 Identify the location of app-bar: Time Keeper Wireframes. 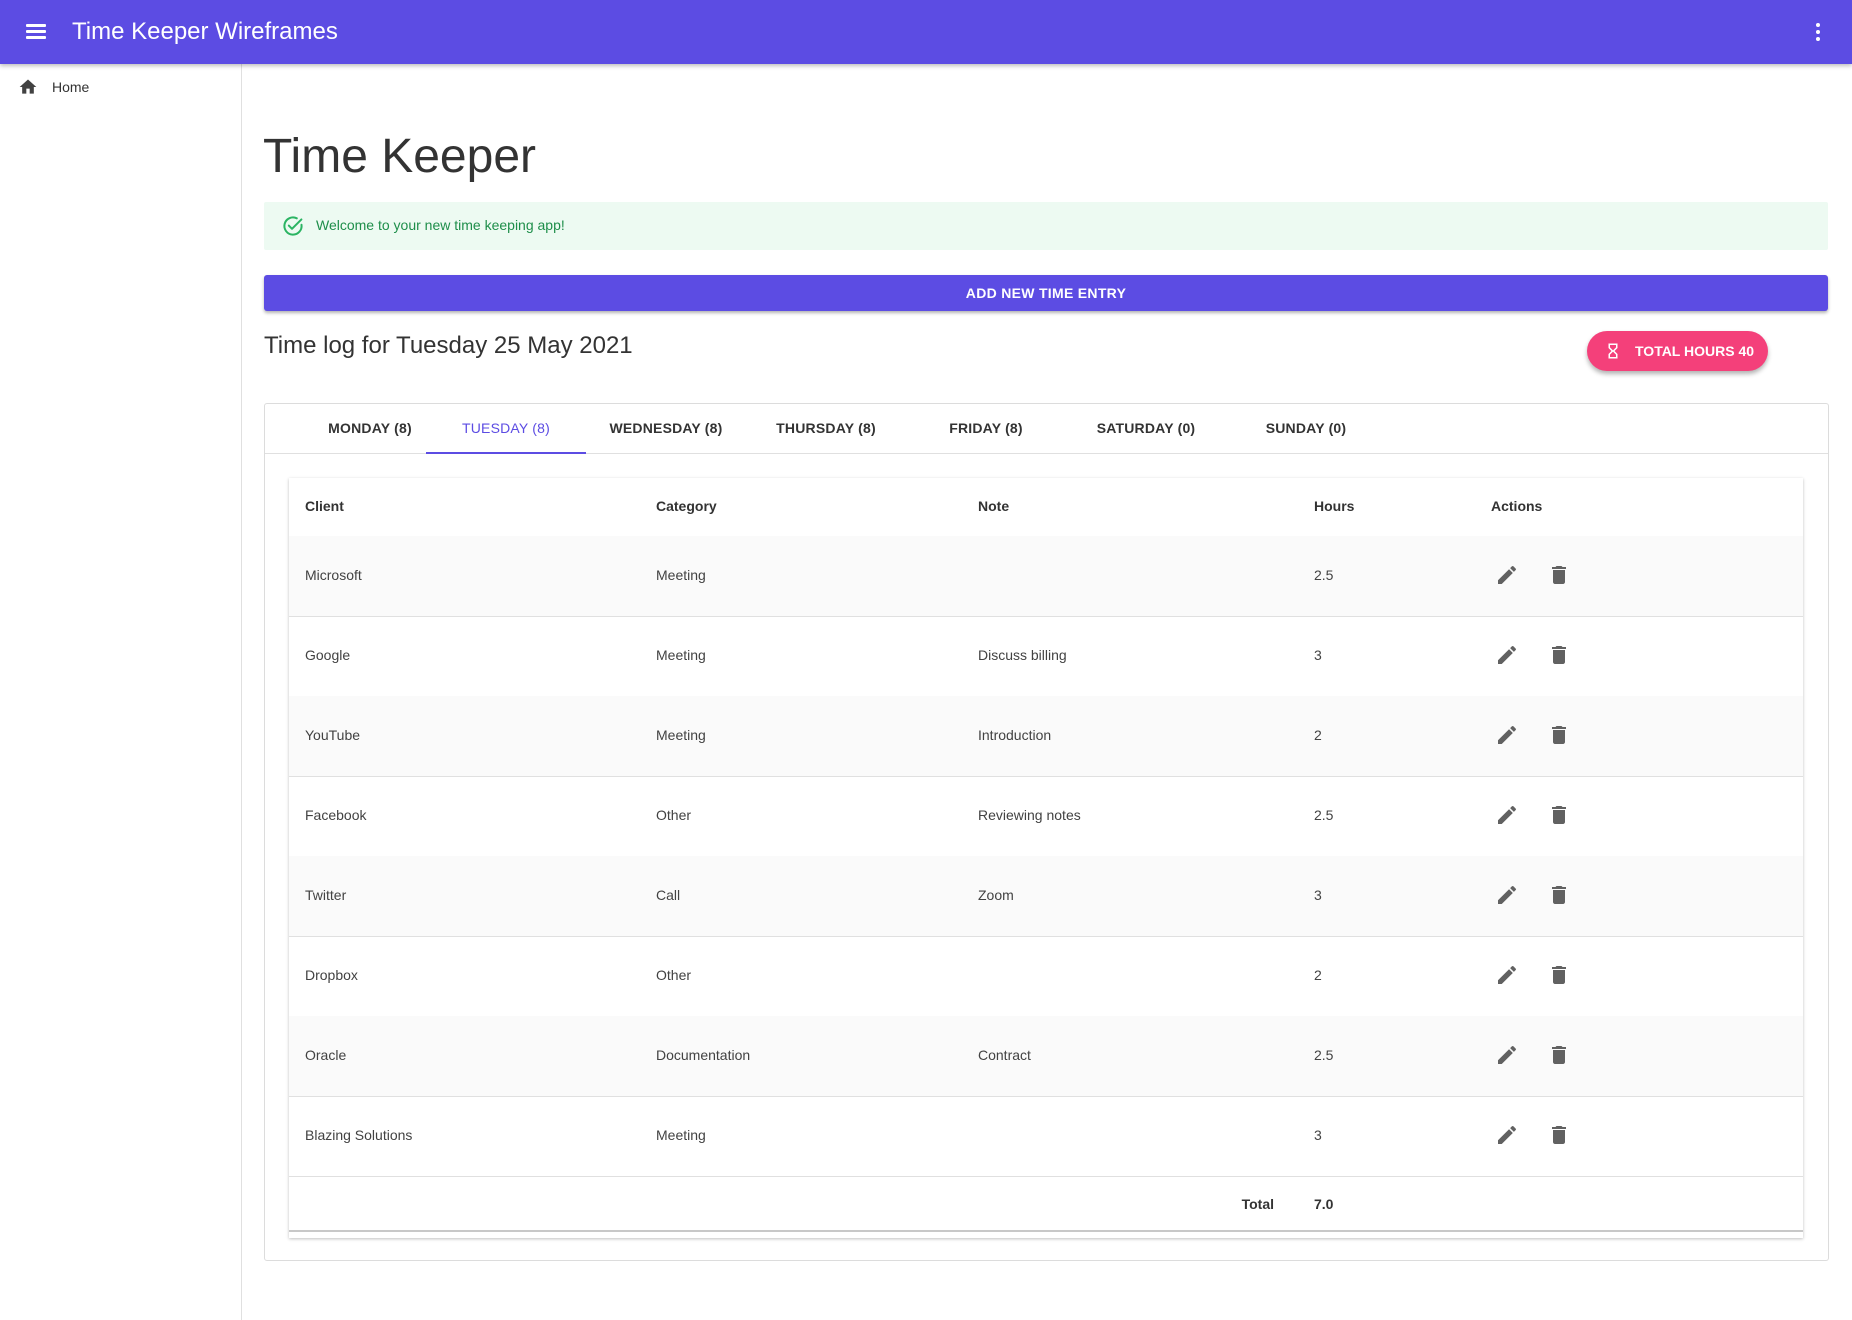
(926, 32).